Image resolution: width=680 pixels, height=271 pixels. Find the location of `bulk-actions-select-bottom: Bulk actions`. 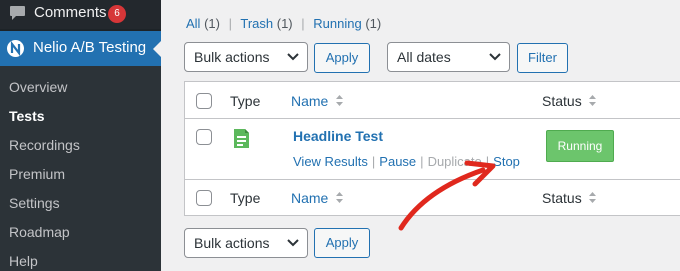

bulk-actions-select-bottom: Bulk actions is located at coordinates (246, 243).